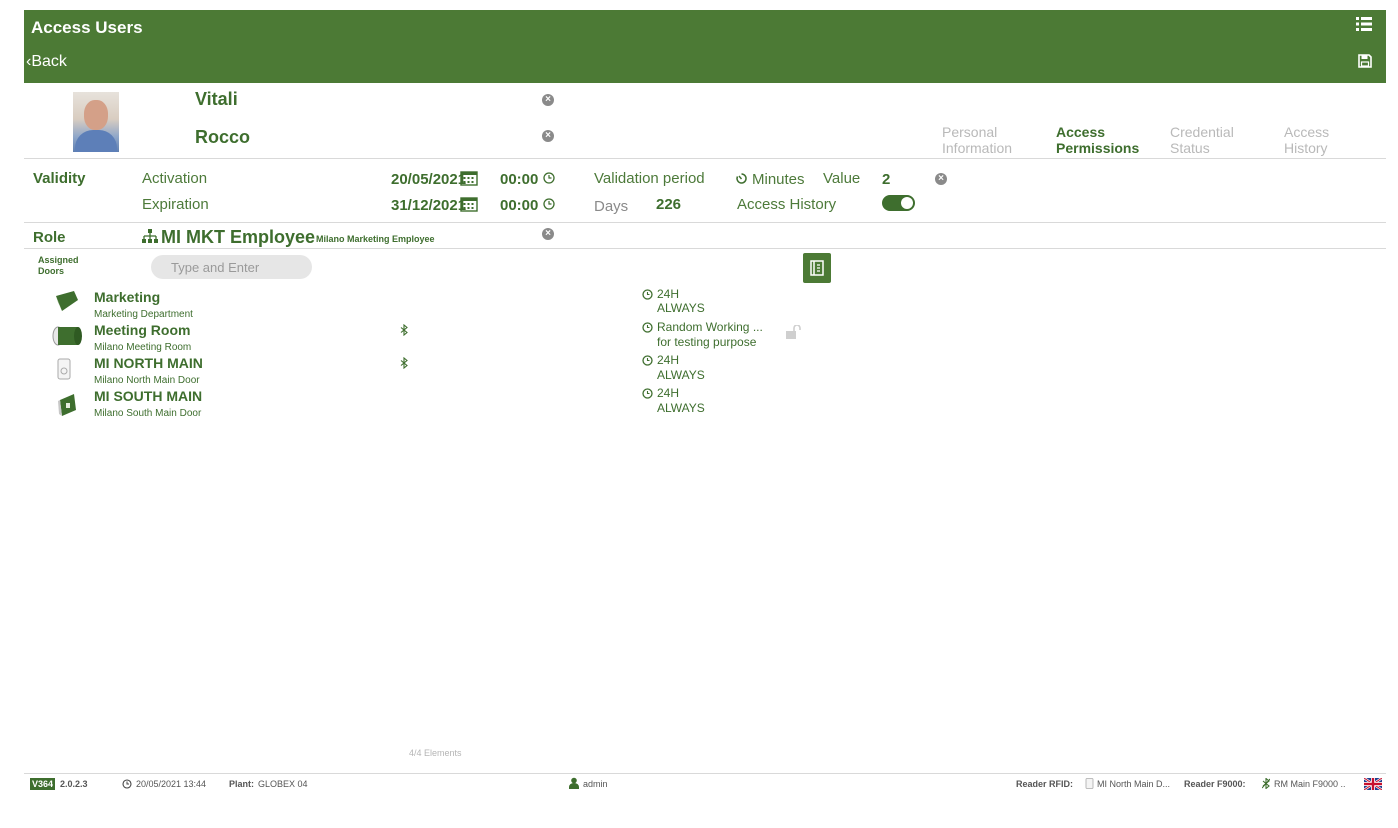 This screenshot has height=828, width=1398. Describe the element at coordinates (1373, 784) in the screenshot. I see `uk-flag-icon` at that location.